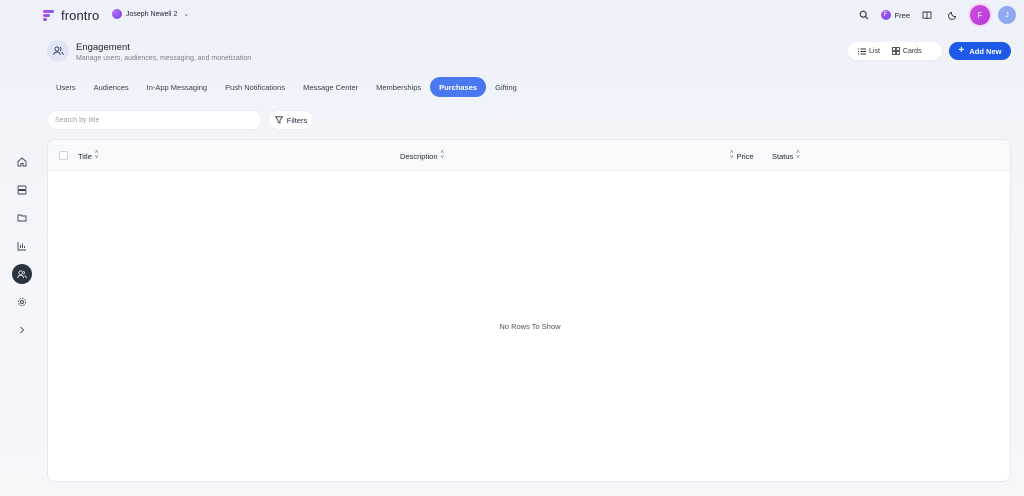 The height and width of the screenshot is (496, 1024). Describe the element at coordinates (1007, 15) in the screenshot. I see `user-avatar: J` at that location.